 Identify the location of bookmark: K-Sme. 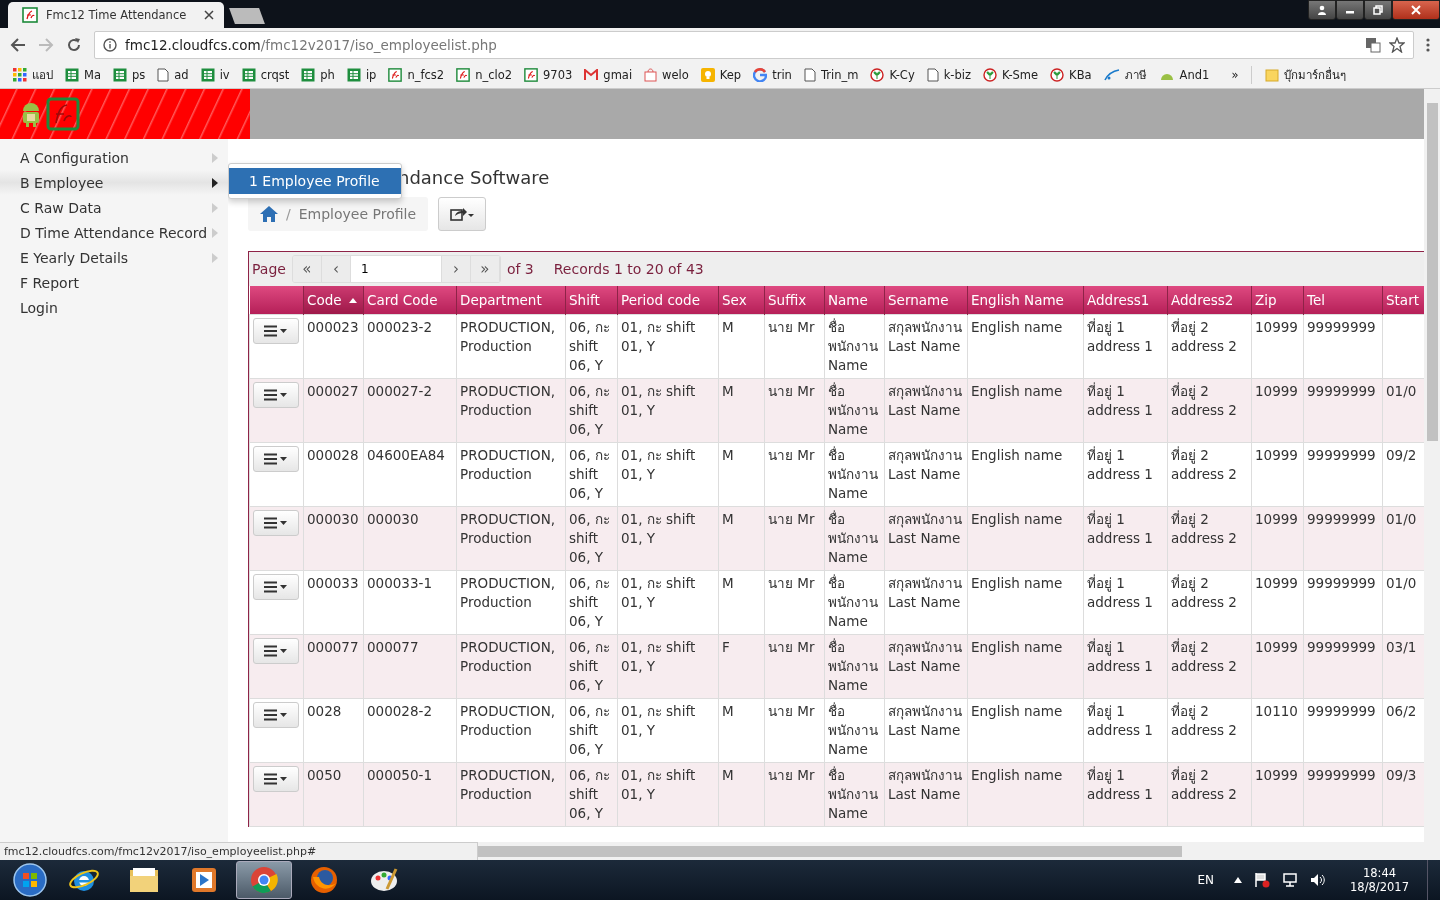
(1011, 75).